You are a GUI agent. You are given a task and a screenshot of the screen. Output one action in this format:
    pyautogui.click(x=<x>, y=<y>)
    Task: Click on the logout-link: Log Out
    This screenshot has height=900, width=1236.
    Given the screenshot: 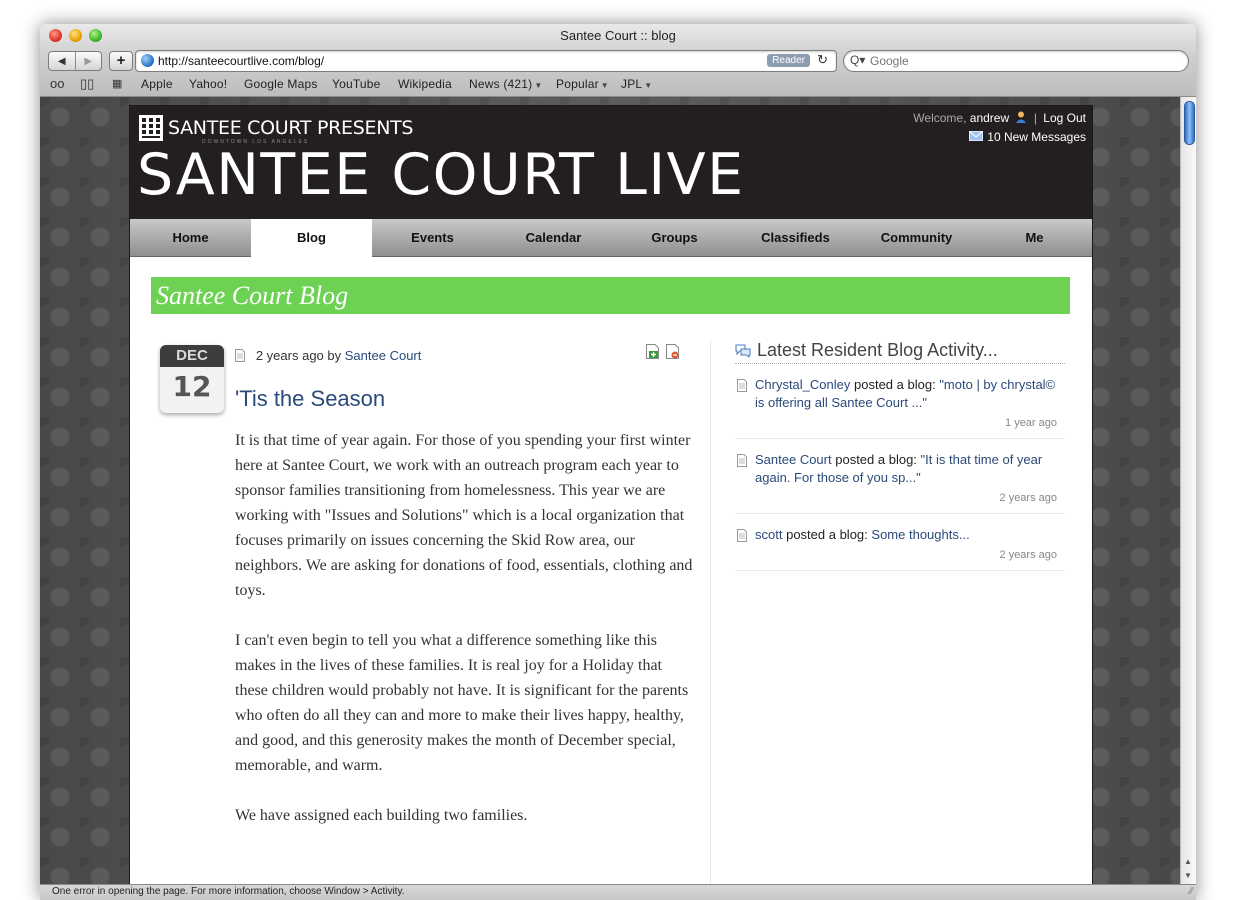 What is the action you would take?
    pyautogui.click(x=1064, y=118)
    